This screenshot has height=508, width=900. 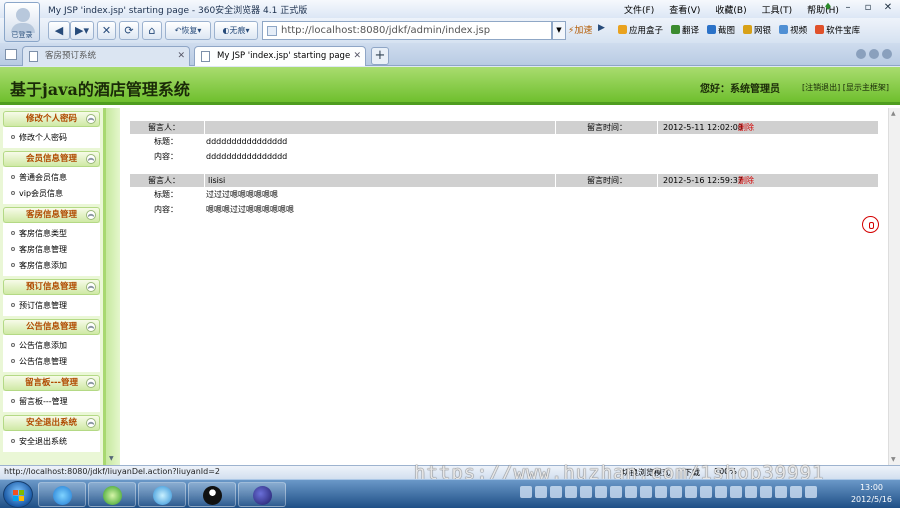 What do you see at coordinates (51, 402) in the screenshot?
I see `sidebar-item-guestbook-manage: 留言板---管理` at bounding box center [51, 402].